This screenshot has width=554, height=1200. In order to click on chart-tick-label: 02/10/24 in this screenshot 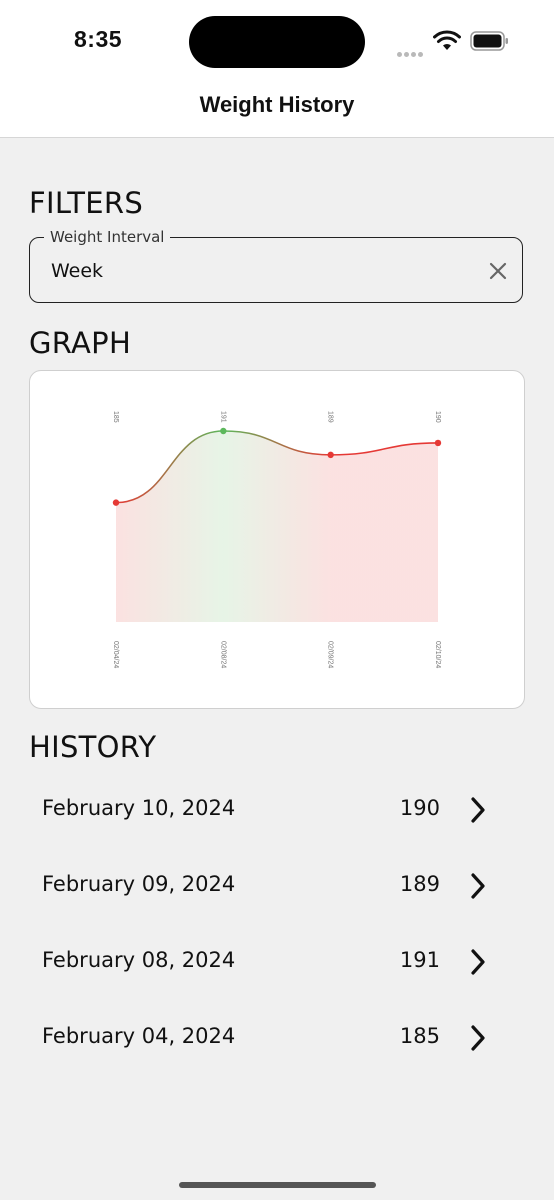, I will do `click(437, 654)`.